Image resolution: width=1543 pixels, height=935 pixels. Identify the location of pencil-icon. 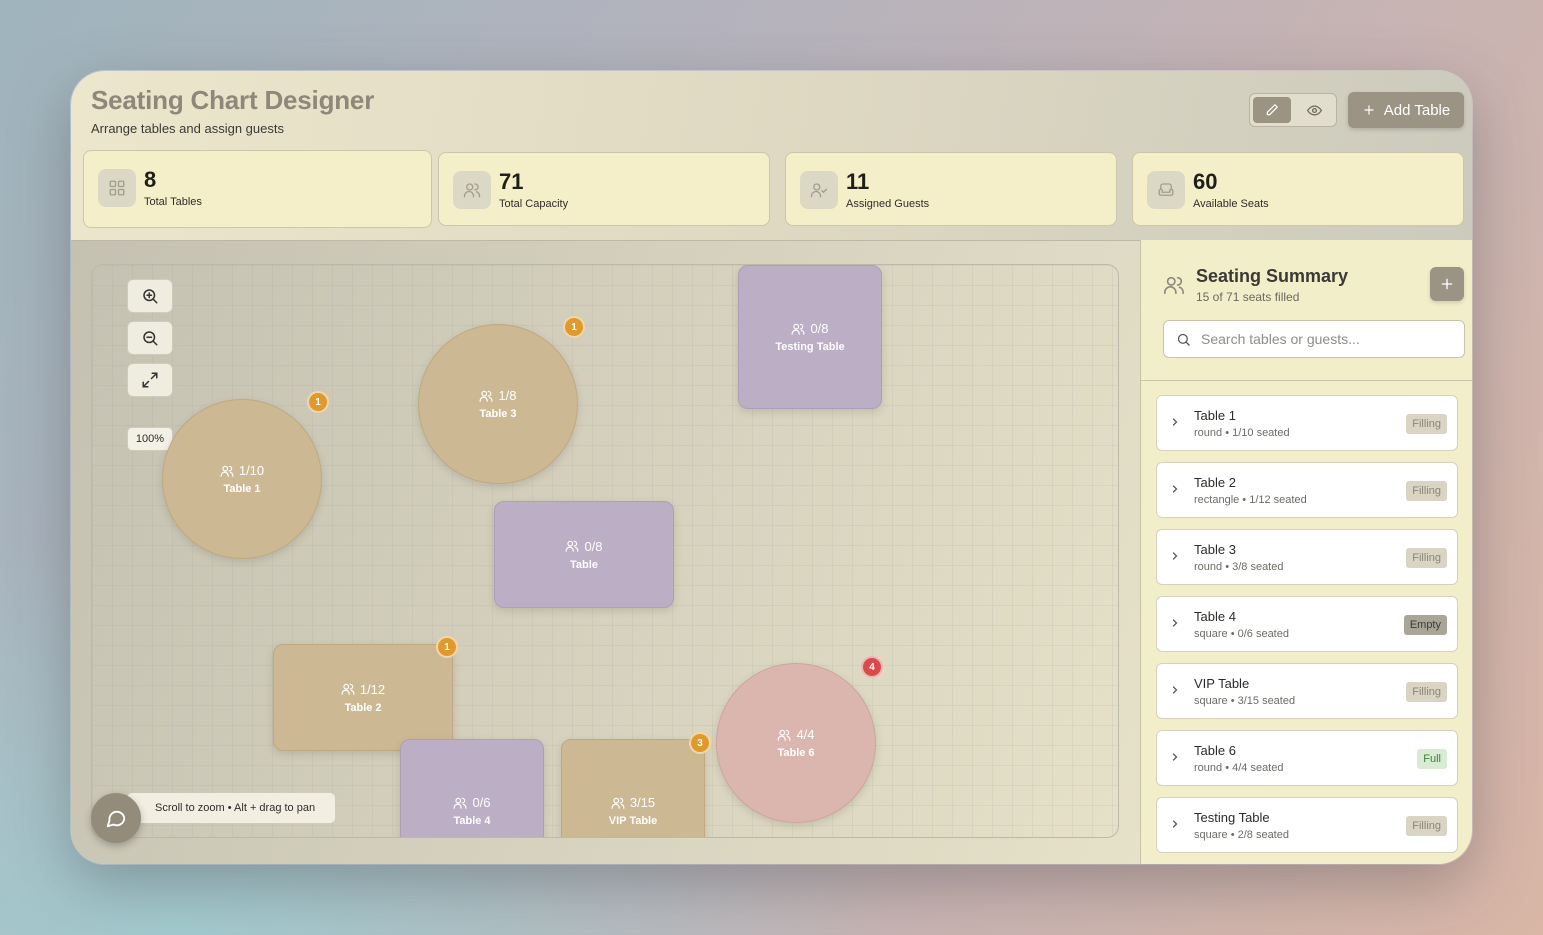
(1272, 110).